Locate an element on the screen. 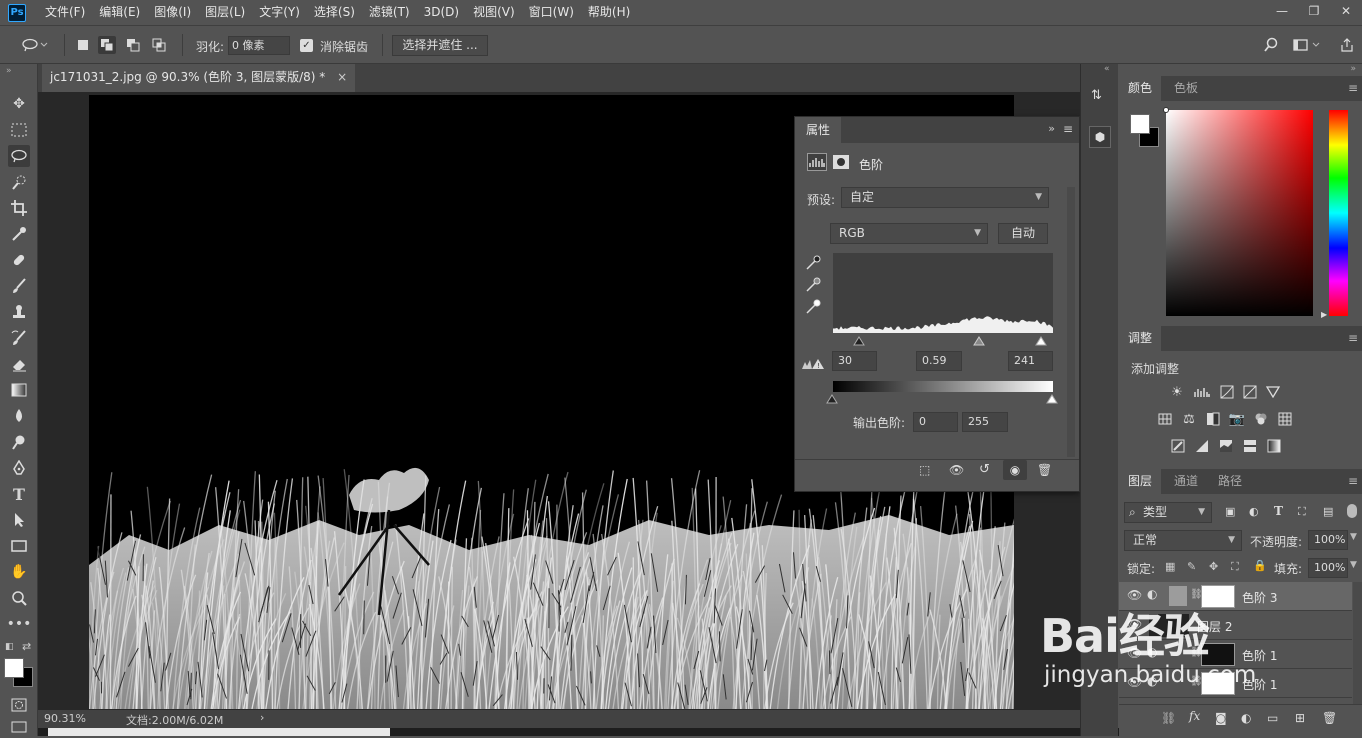  tab-adjustments: 调整 is located at coordinates (1140, 338).